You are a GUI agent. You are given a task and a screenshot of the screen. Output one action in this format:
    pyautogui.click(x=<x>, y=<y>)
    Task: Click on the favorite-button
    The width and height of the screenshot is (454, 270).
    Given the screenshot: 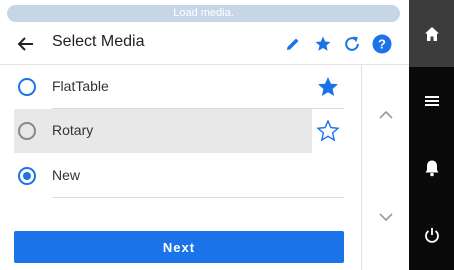 What is the action you would take?
    pyautogui.click(x=323, y=44)
    